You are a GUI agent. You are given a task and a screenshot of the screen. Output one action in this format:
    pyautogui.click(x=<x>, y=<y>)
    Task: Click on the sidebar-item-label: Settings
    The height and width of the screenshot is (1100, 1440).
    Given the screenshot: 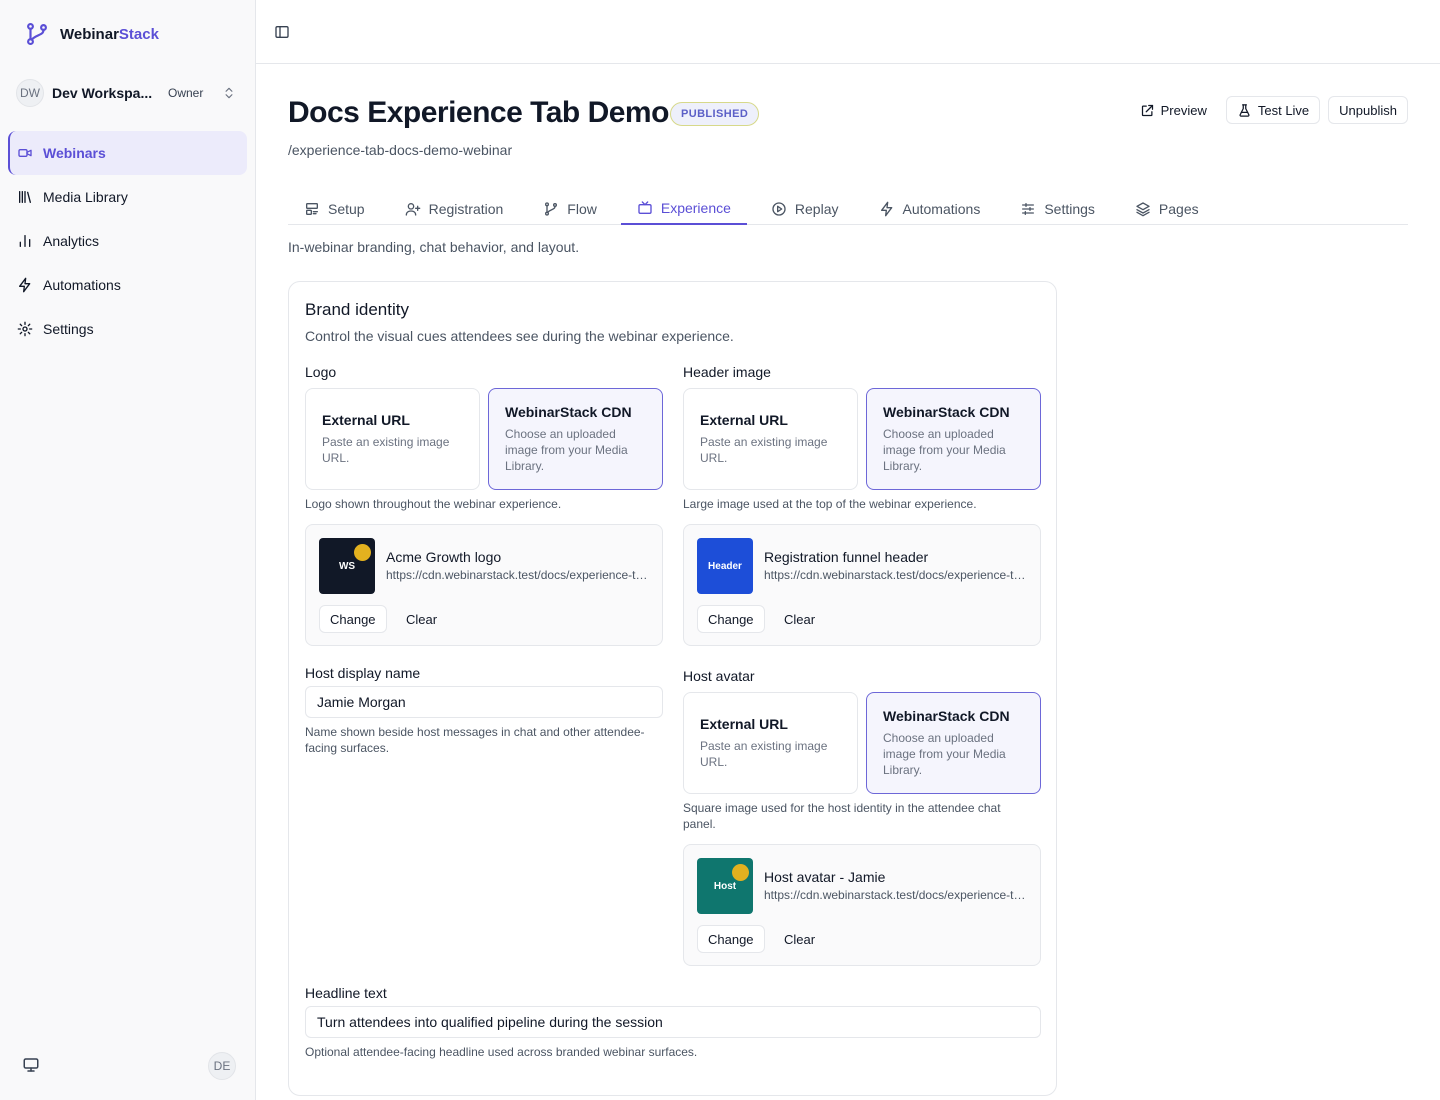 What is the action you would take?
    pyautogui.click(x=68, y=329)
    